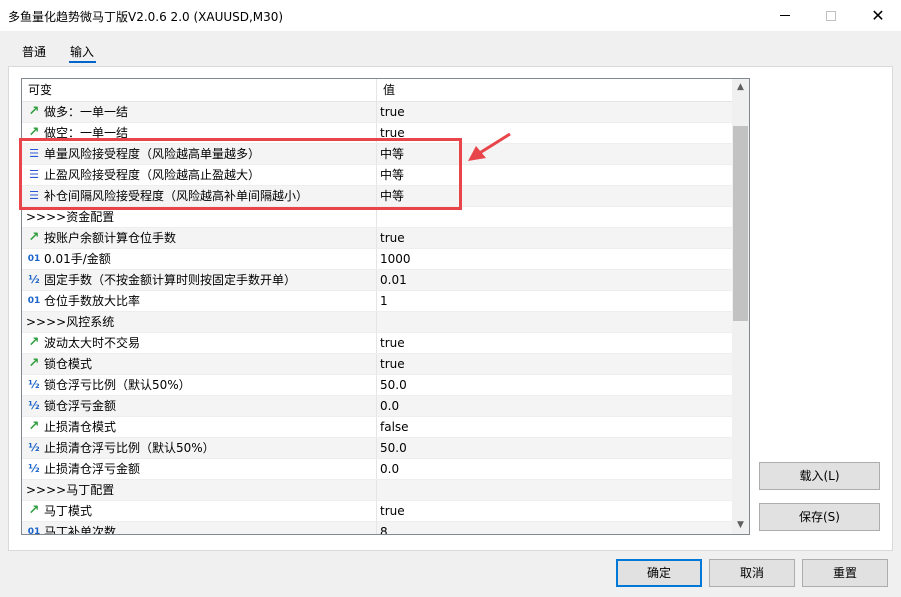 The width and height of the screenshot is (901, 597). I want to click on variable-cell: ↗ 马丁模式, so click(199, 511).